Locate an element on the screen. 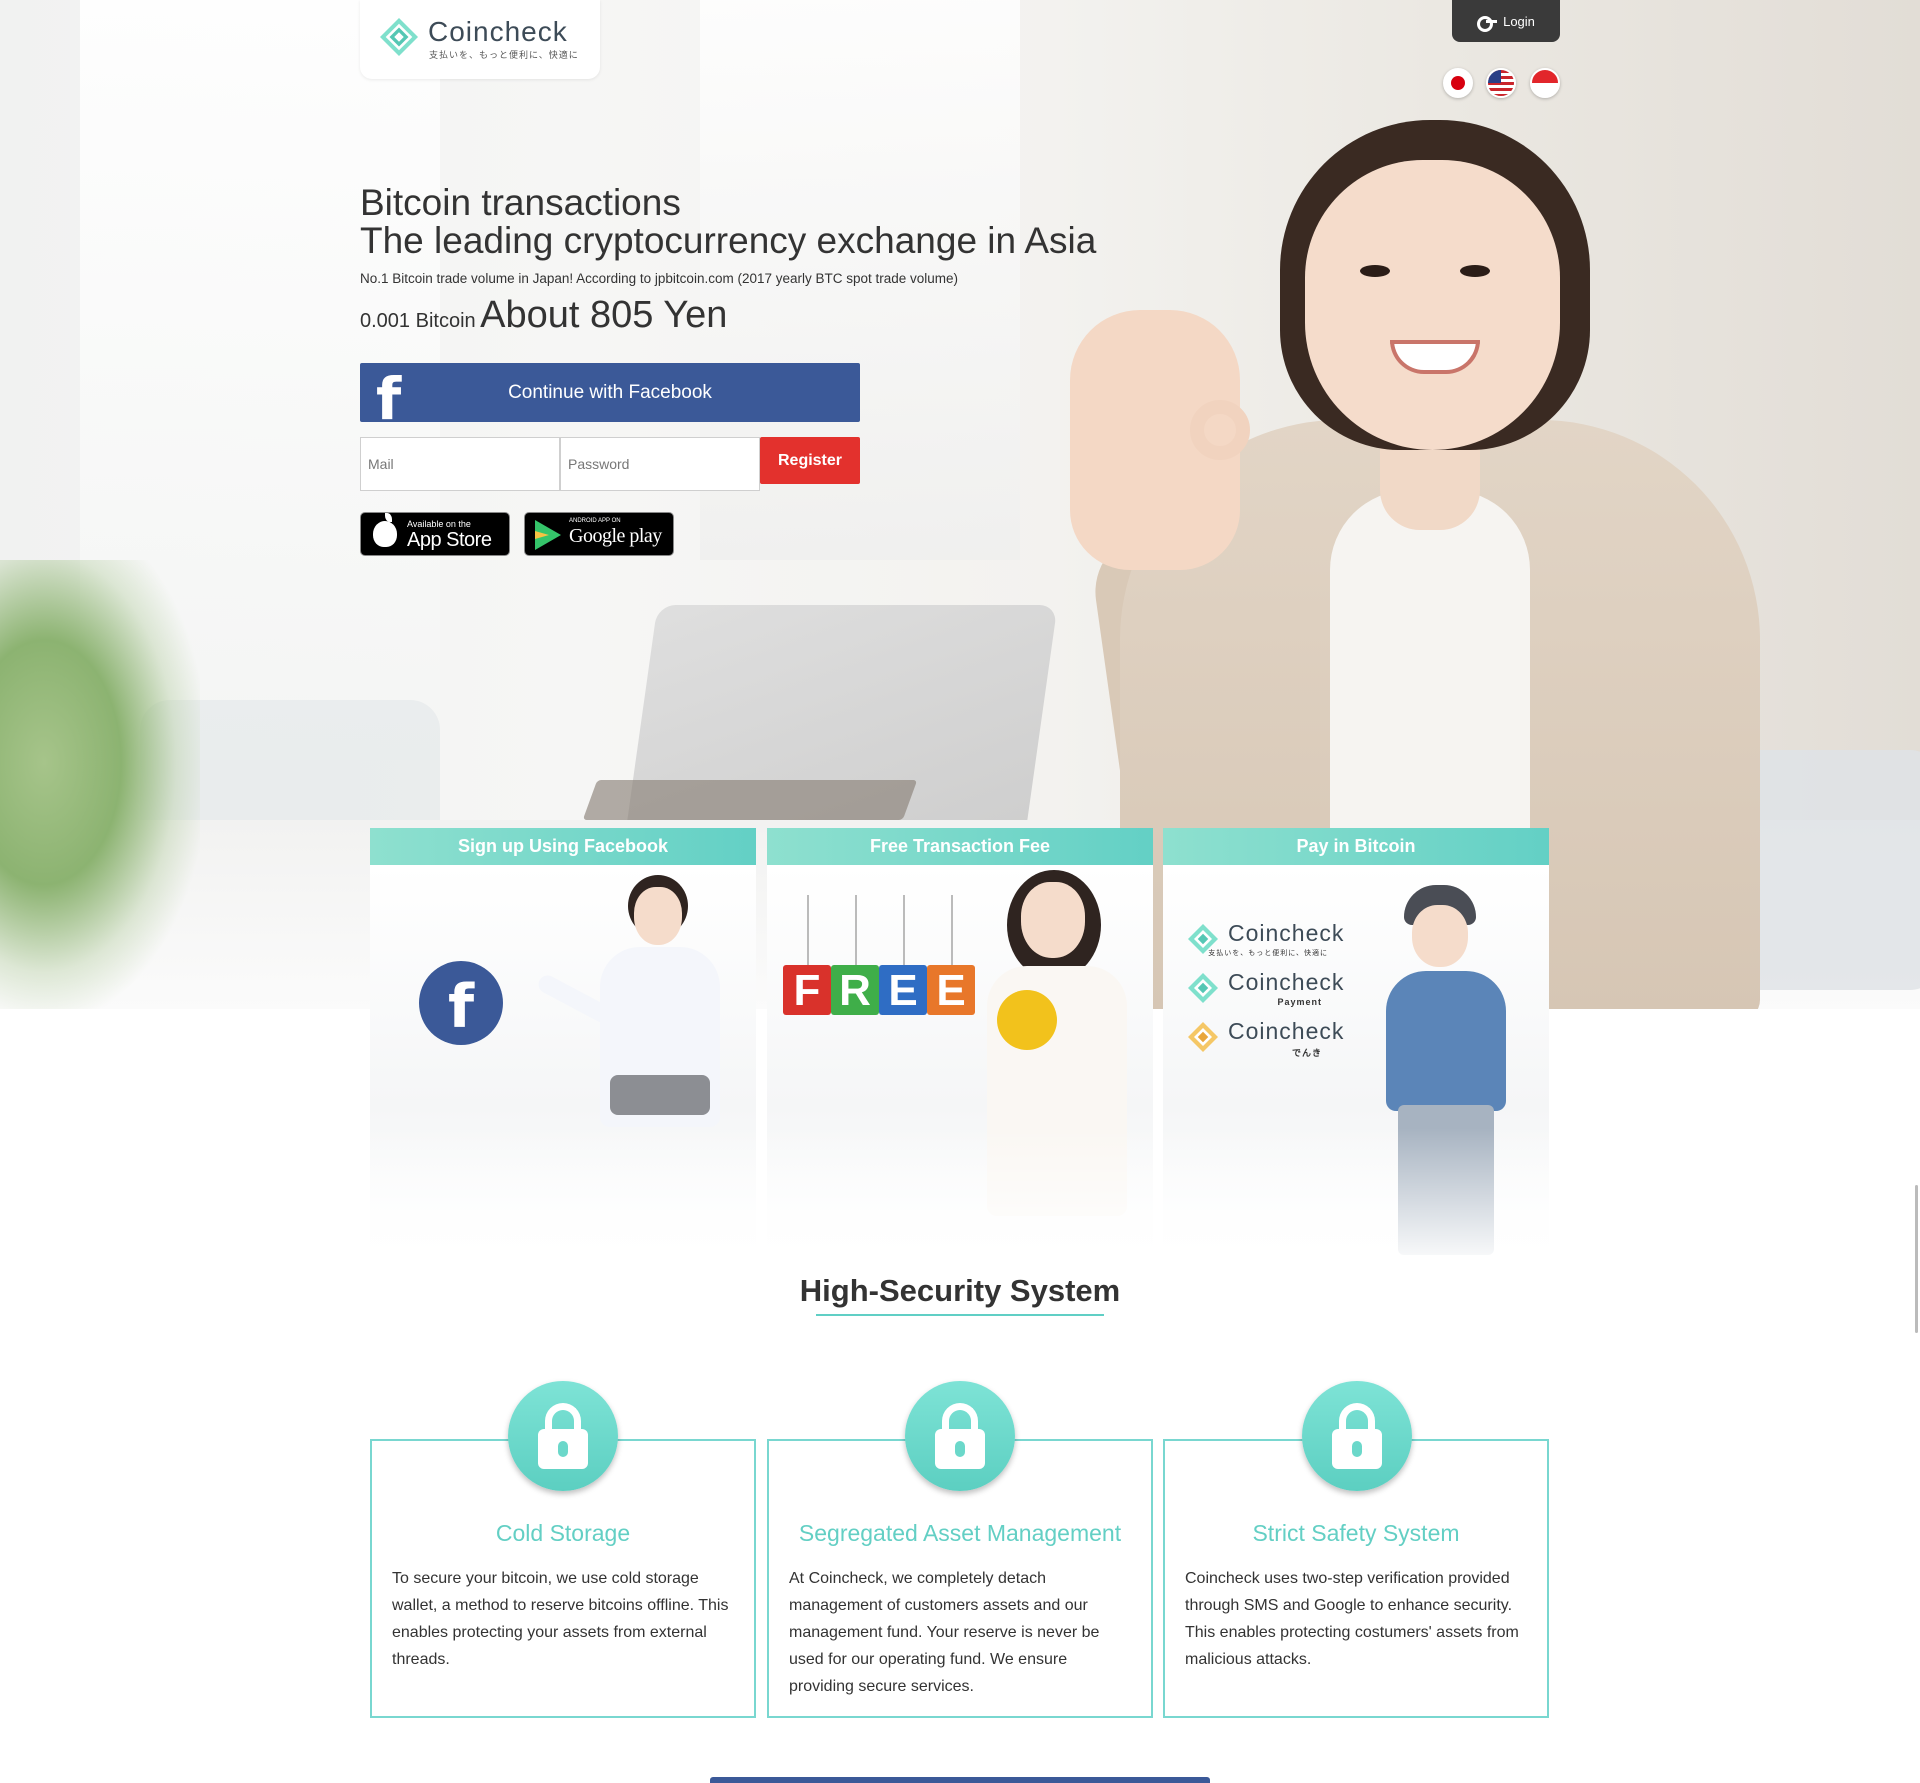  google-play-badge: ANDROID APP ON Google play is located at coordinates (599, 534).